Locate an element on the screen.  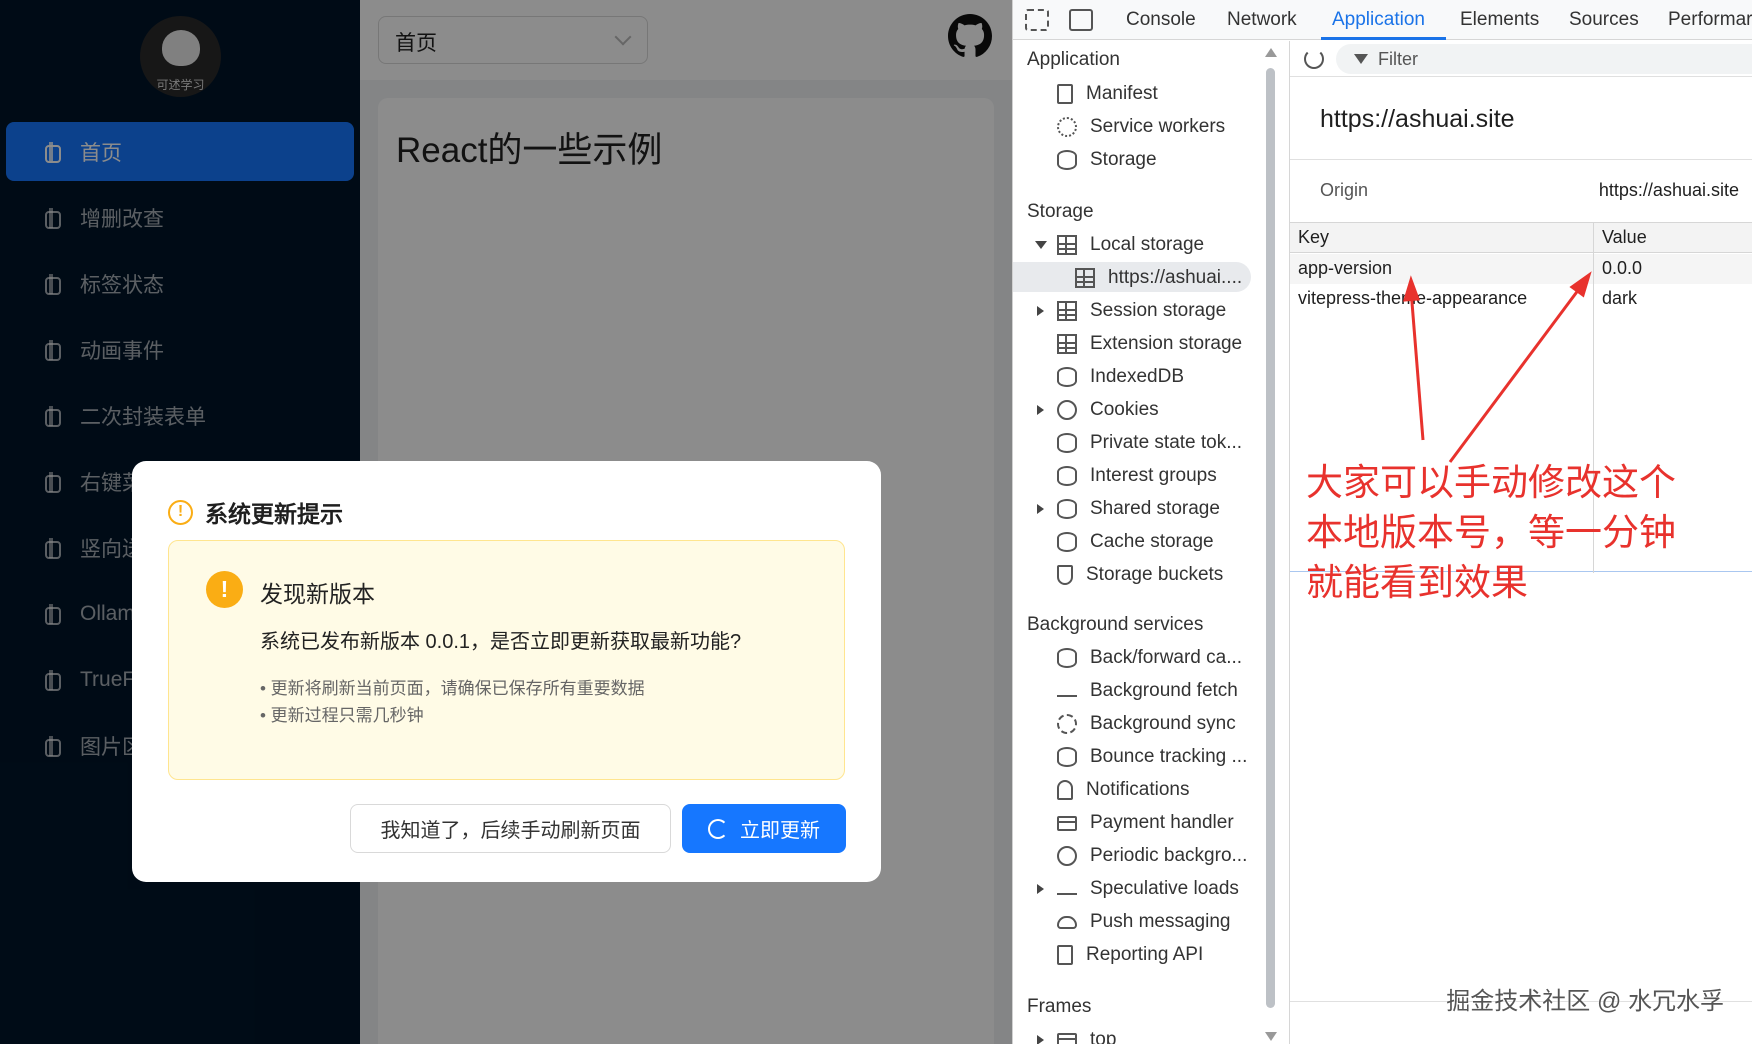
tab-elements: Elements is located at coordinates (1499, 20).